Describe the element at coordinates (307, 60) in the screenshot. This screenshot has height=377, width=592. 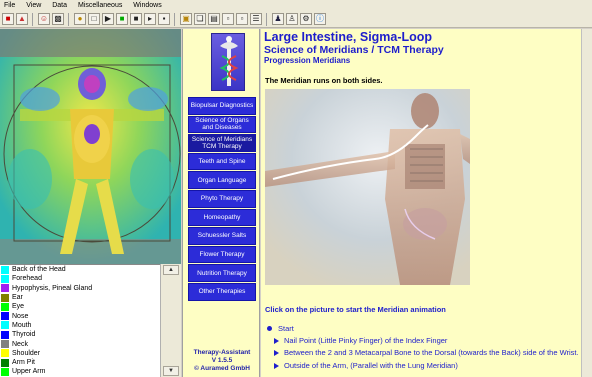
I see `section-title: Progression Meridians` at that location.